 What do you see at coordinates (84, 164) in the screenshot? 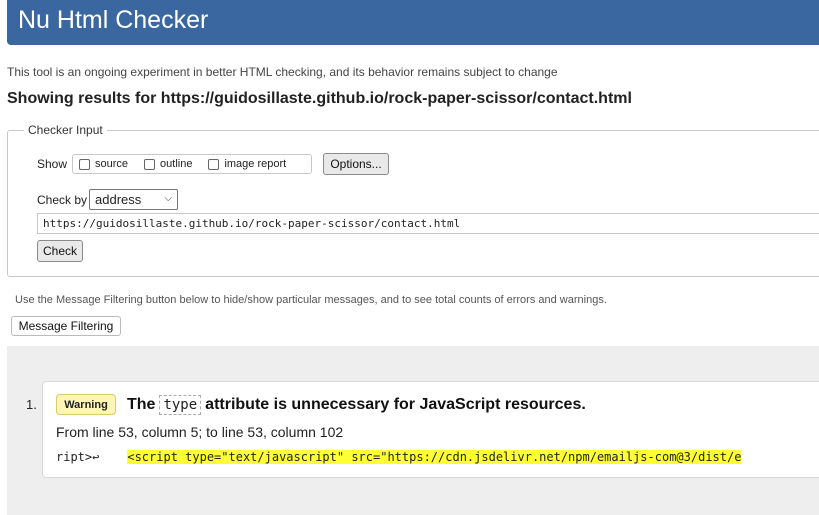
I see `source-checkbox` at bounding box center [84, 164].